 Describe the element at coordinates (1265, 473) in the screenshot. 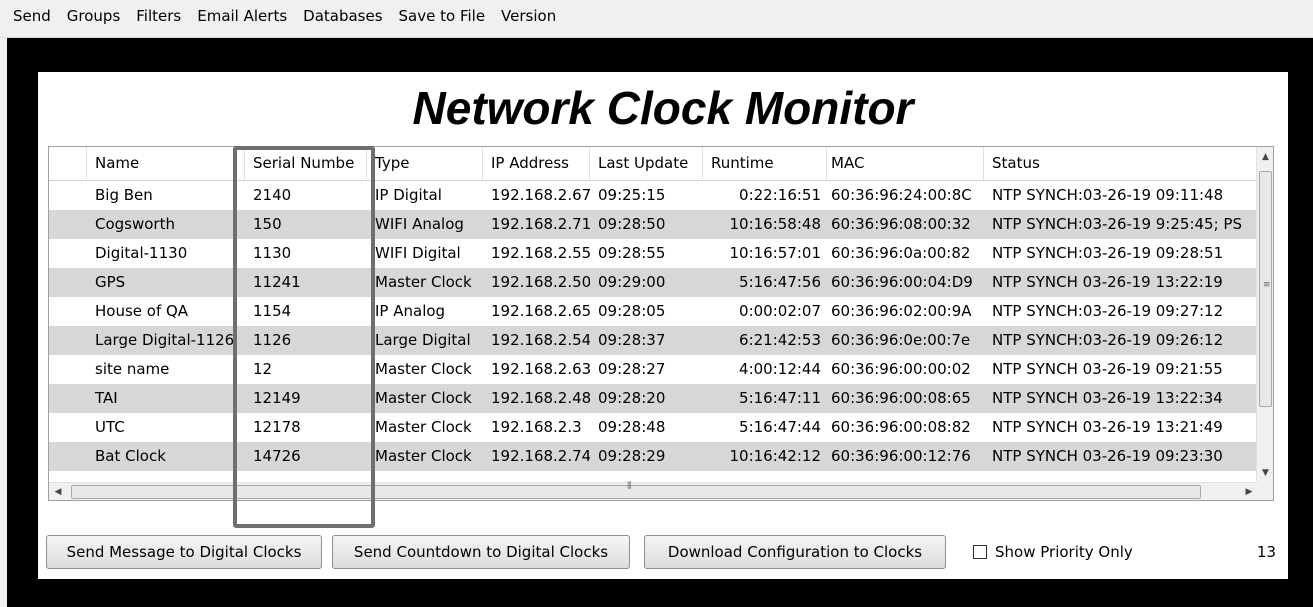

I see `scroll-down-arrow-icon: ▼` at that location.